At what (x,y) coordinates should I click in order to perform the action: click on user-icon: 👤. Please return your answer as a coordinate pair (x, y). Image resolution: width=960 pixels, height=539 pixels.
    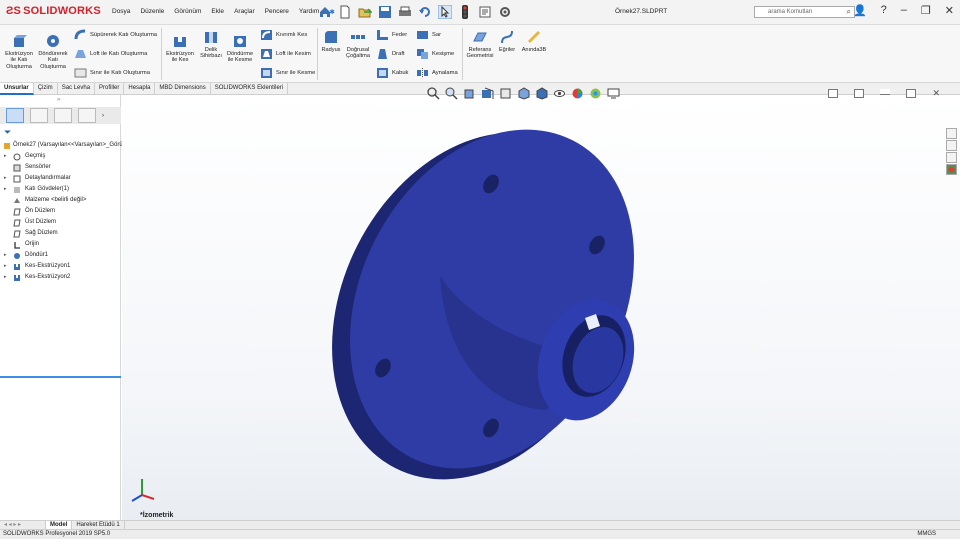
    Looking at the image, I should click on (860, 10).